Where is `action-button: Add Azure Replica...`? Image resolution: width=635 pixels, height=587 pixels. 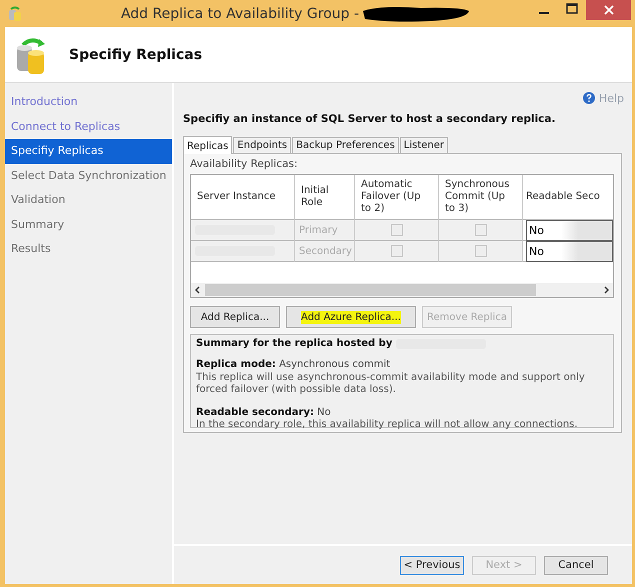
action-button: Add Azure Replica... is located at coordinates (351, 317).